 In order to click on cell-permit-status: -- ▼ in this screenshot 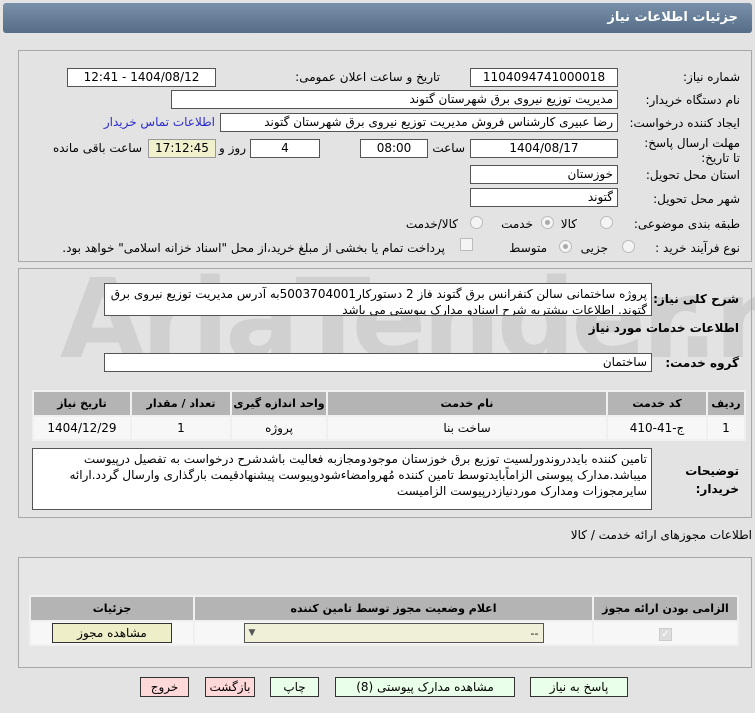, I will do `click(393, 633)`.